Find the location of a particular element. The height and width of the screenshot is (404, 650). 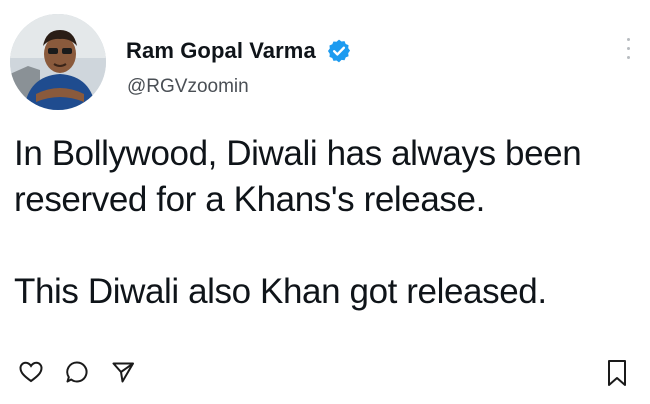

like-button is located at coordinates (31, 372).